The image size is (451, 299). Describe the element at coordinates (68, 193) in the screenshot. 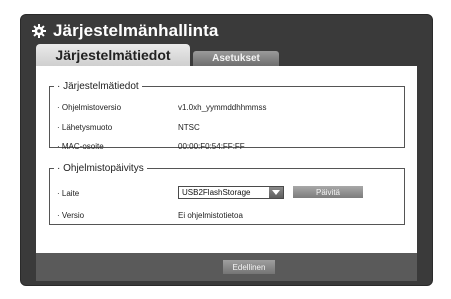

I see `device-label: · Laite` at that location.